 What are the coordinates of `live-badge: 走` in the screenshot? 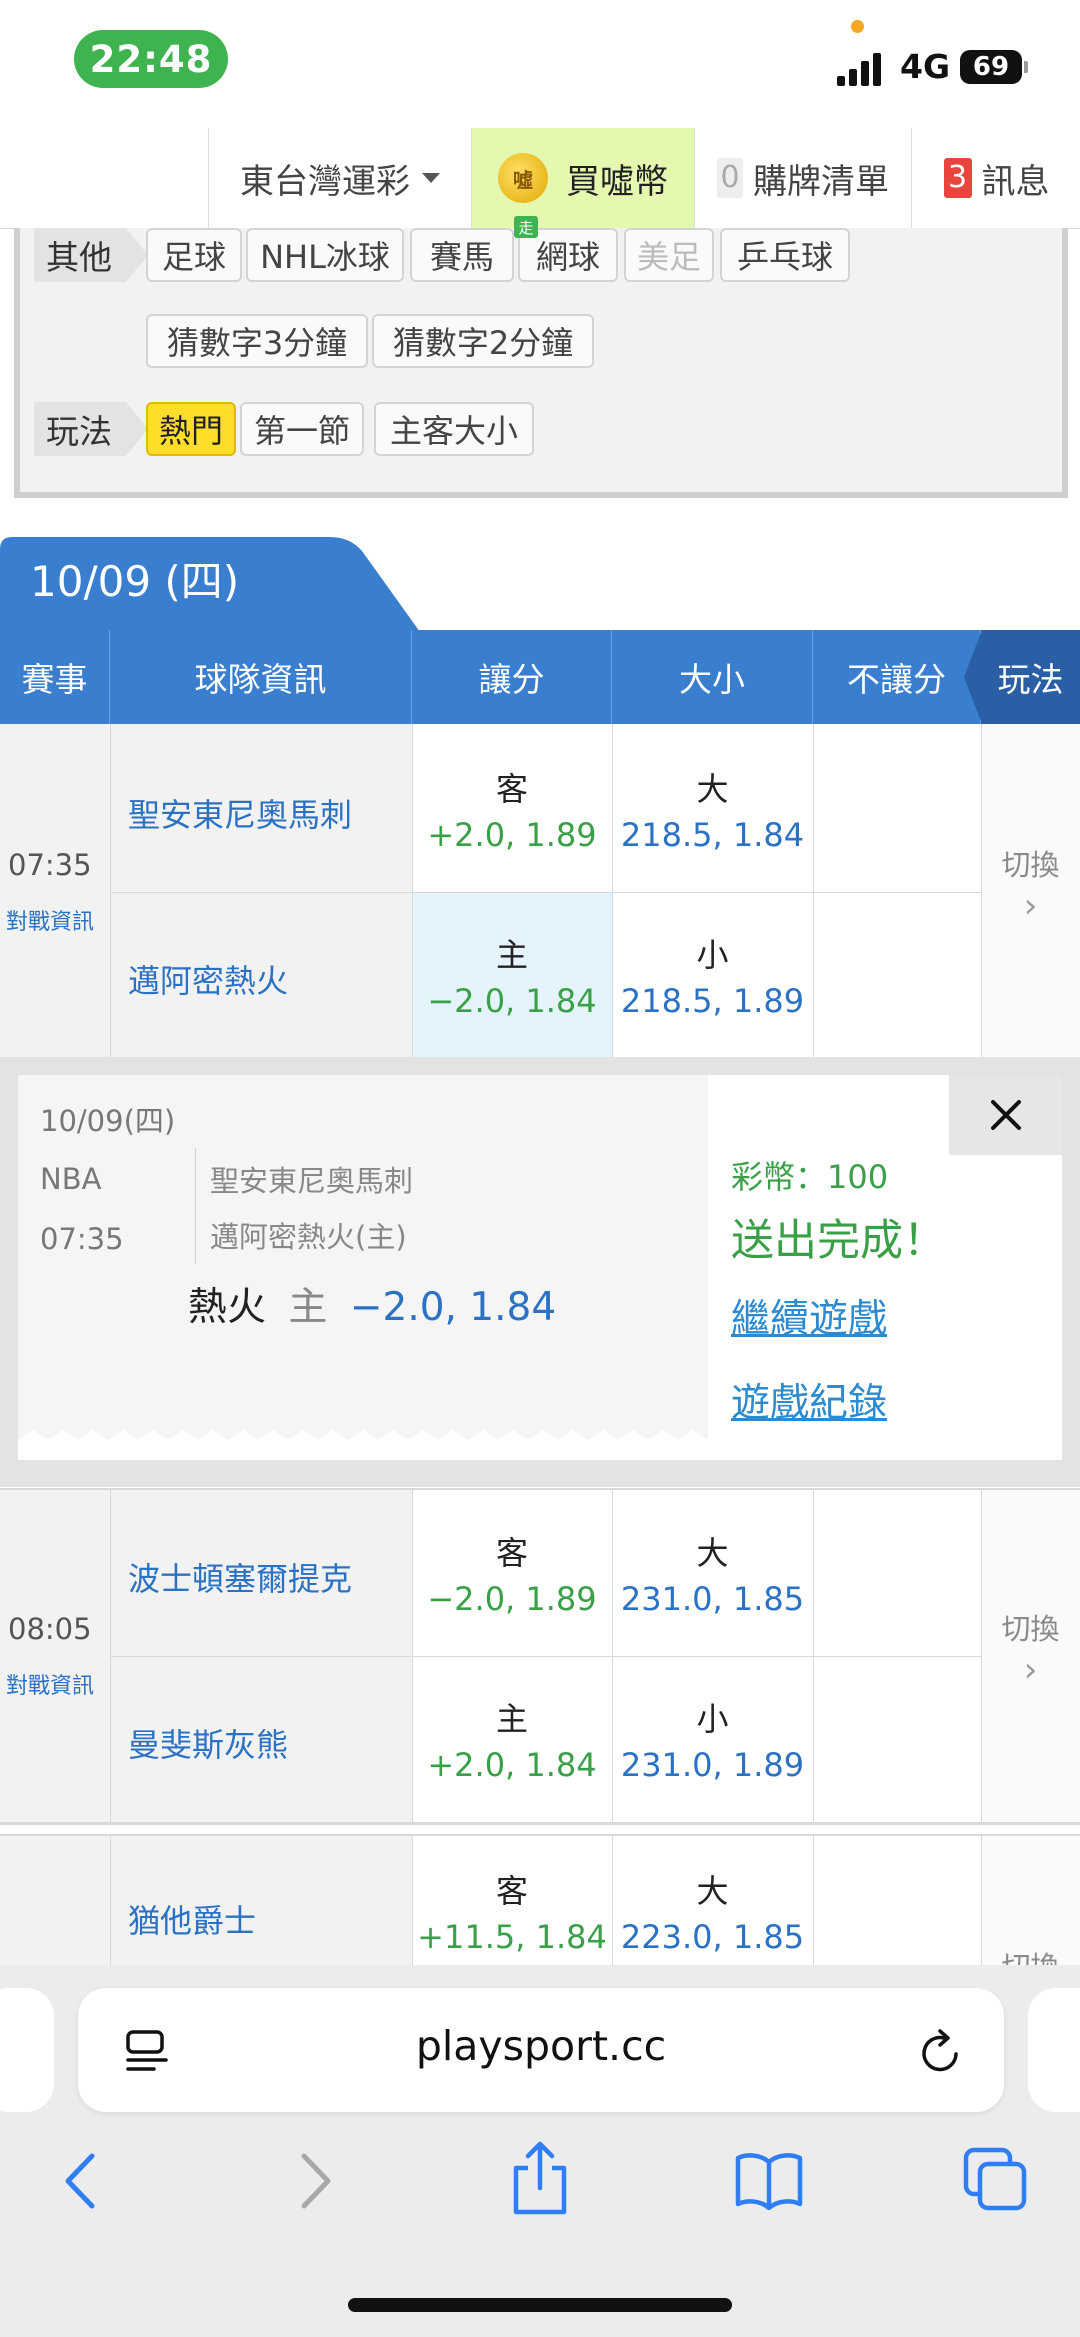 It's located at (526, 227).